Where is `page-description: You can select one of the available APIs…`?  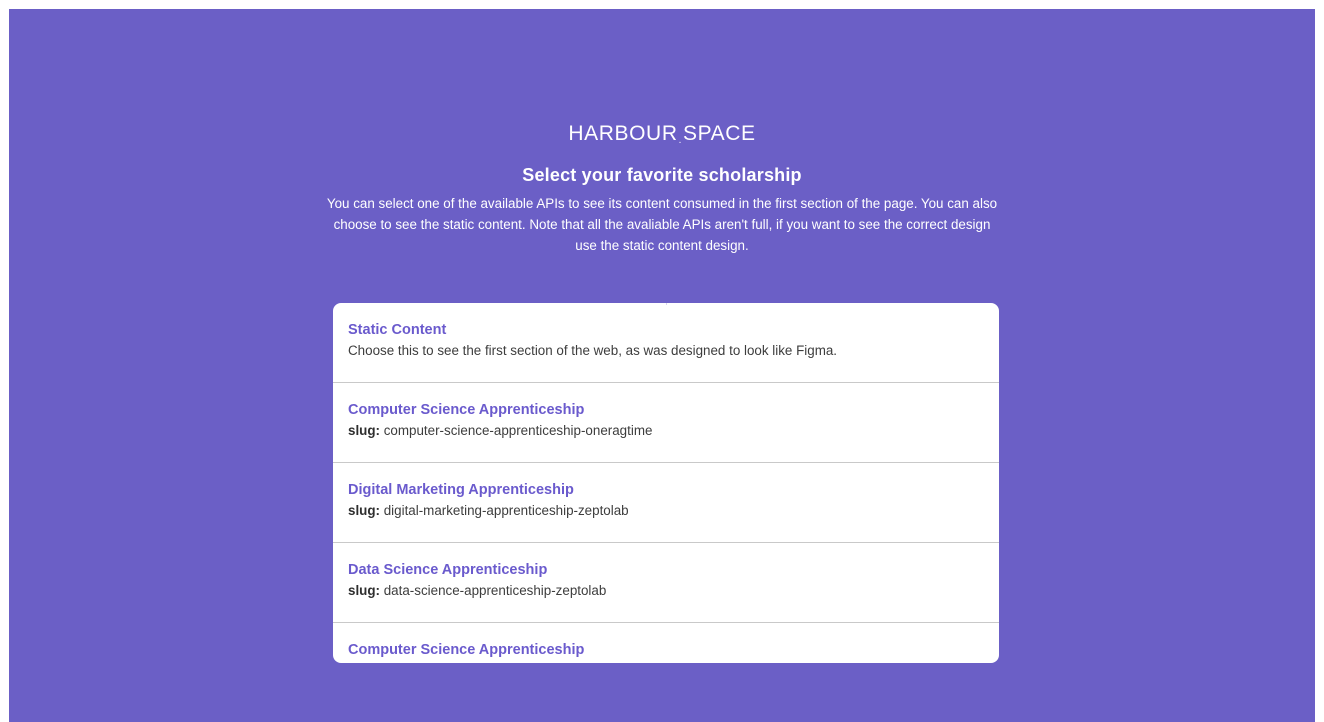 page-description: You can select one of the available APIs… is located at coordinates (662, 224).